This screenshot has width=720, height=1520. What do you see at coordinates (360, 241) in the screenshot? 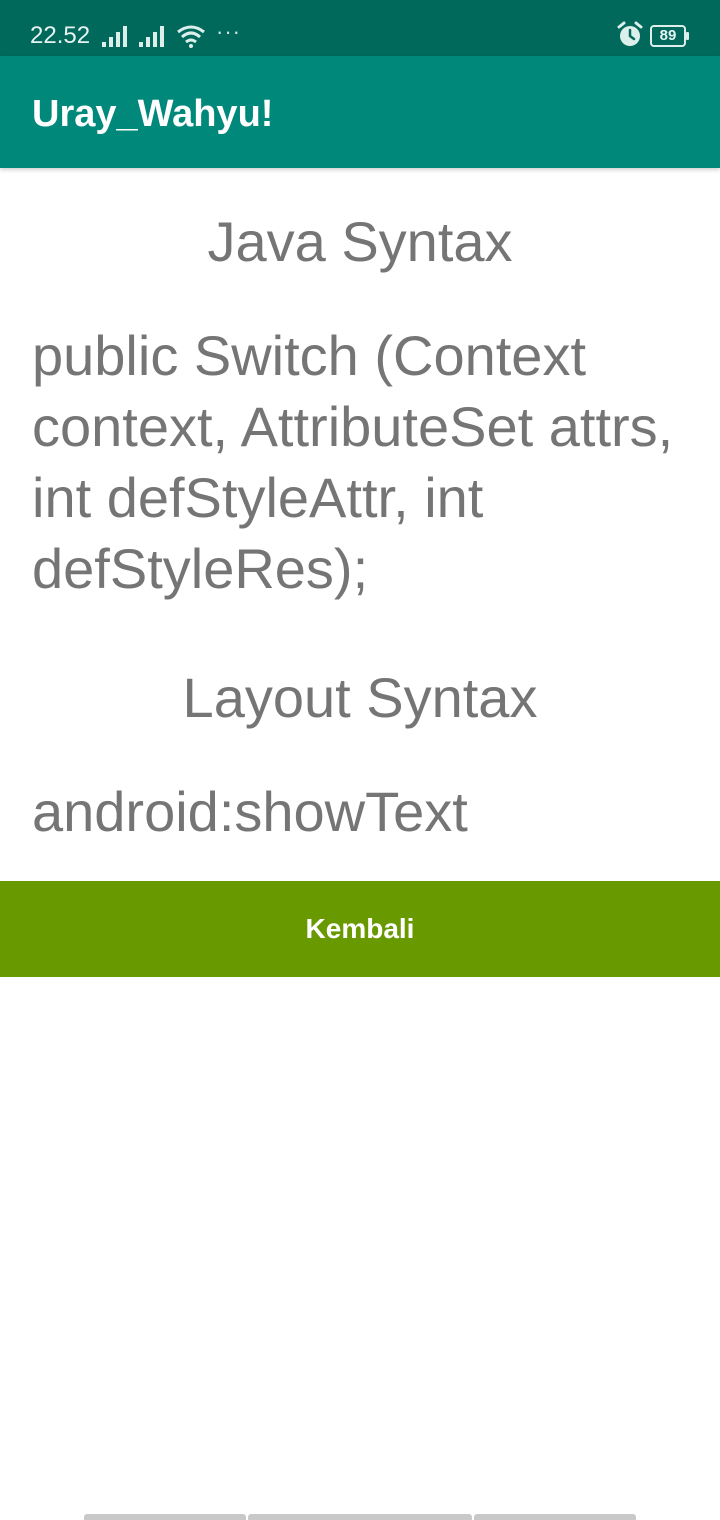
I see `java-syntax-heading: Java Syntax` at bounding box center [360, 241].